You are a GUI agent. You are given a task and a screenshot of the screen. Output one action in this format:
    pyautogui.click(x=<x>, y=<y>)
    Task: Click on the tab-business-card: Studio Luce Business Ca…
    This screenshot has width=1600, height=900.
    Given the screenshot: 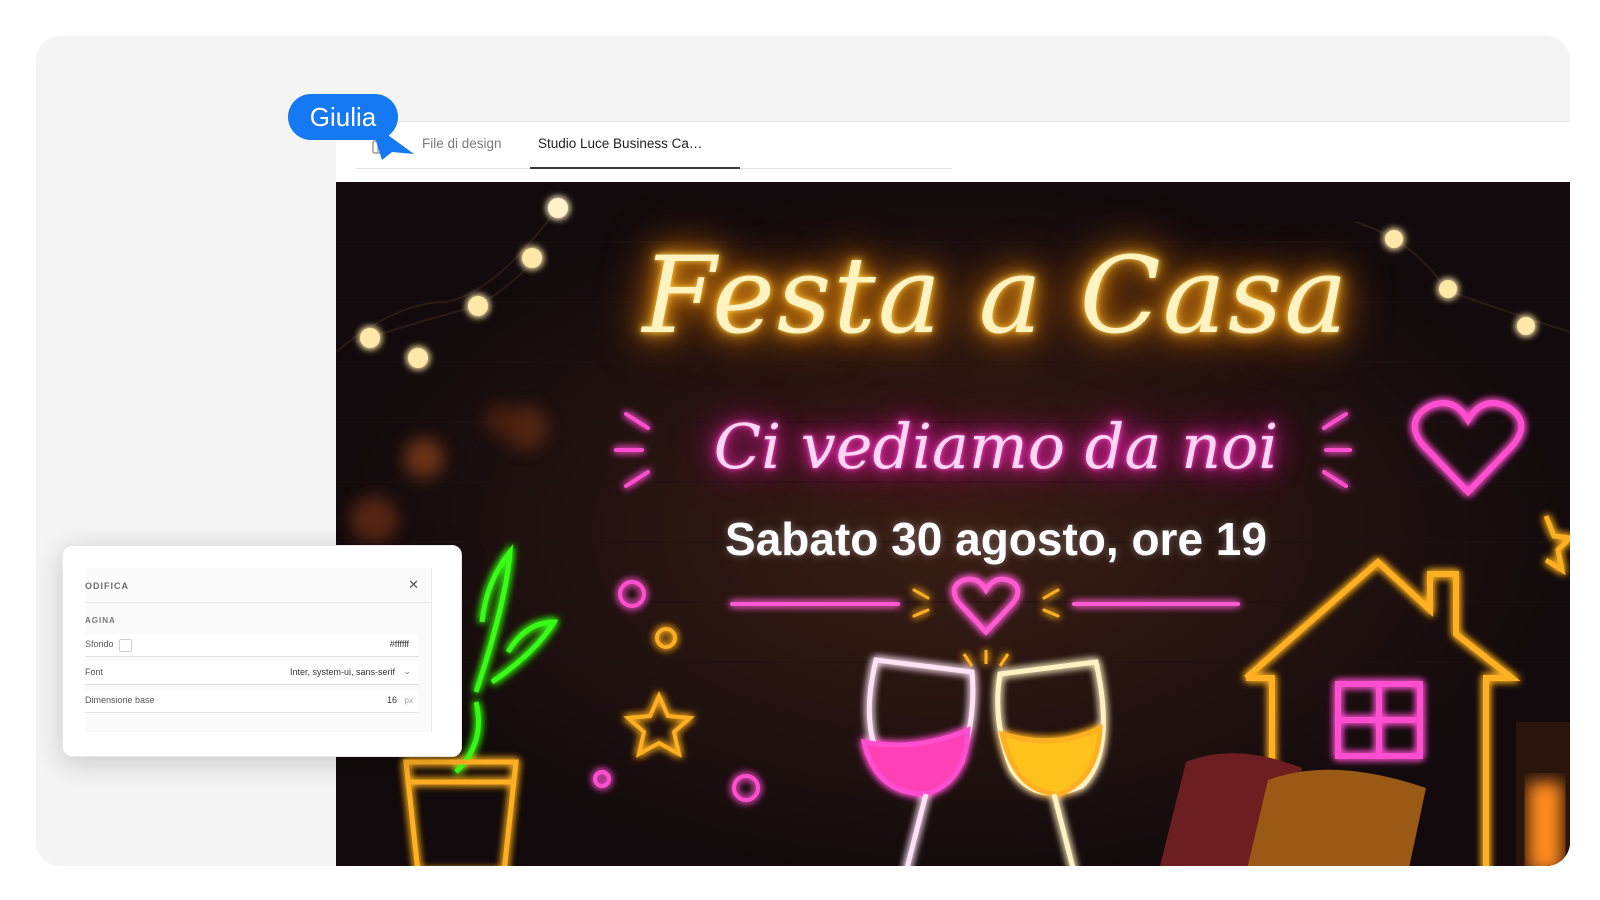 What is the action you would take?
    pyautogui.click(x=620, y=143)
    